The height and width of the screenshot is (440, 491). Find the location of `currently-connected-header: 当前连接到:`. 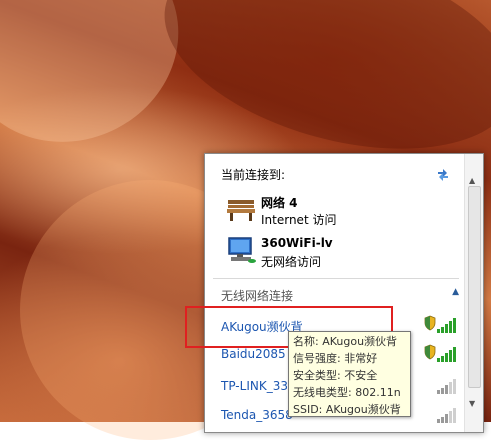

currently-connected-header: 当前连接到: is located at coordinates (253, 175).